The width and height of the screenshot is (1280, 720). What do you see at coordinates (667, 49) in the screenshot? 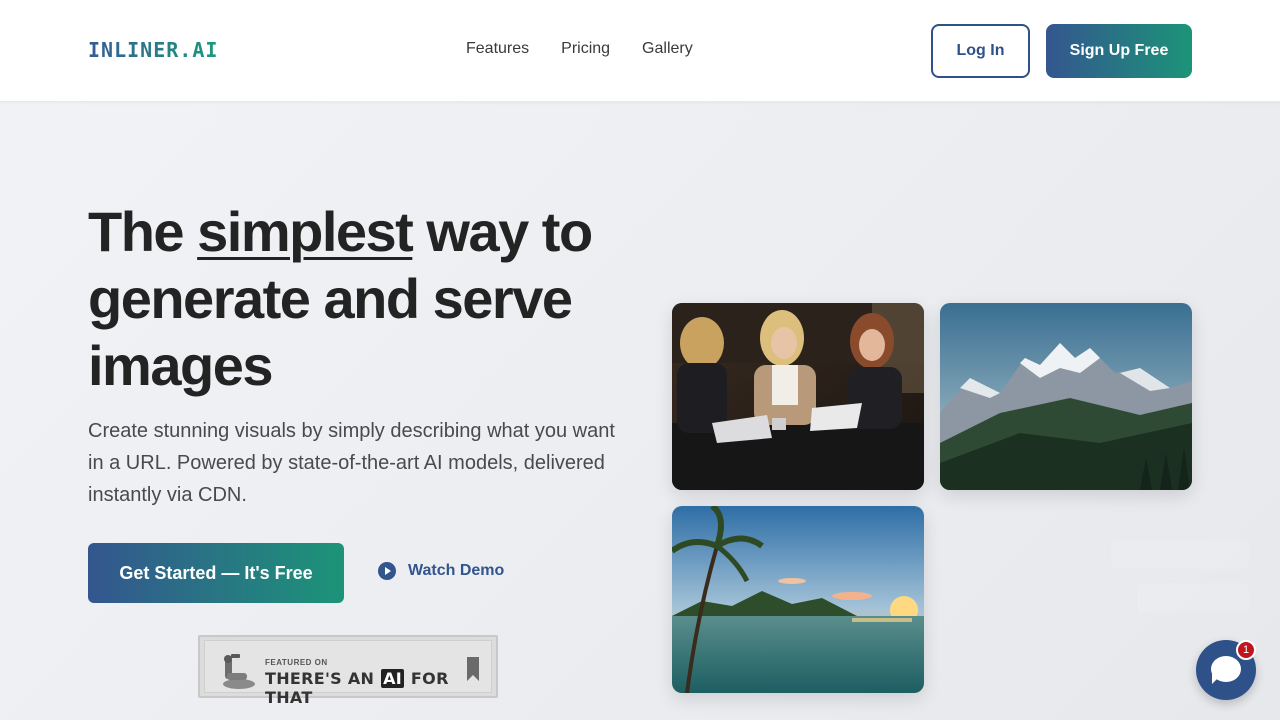
I see `nav-gallery: Gallery` at bounding box center [667, 49].